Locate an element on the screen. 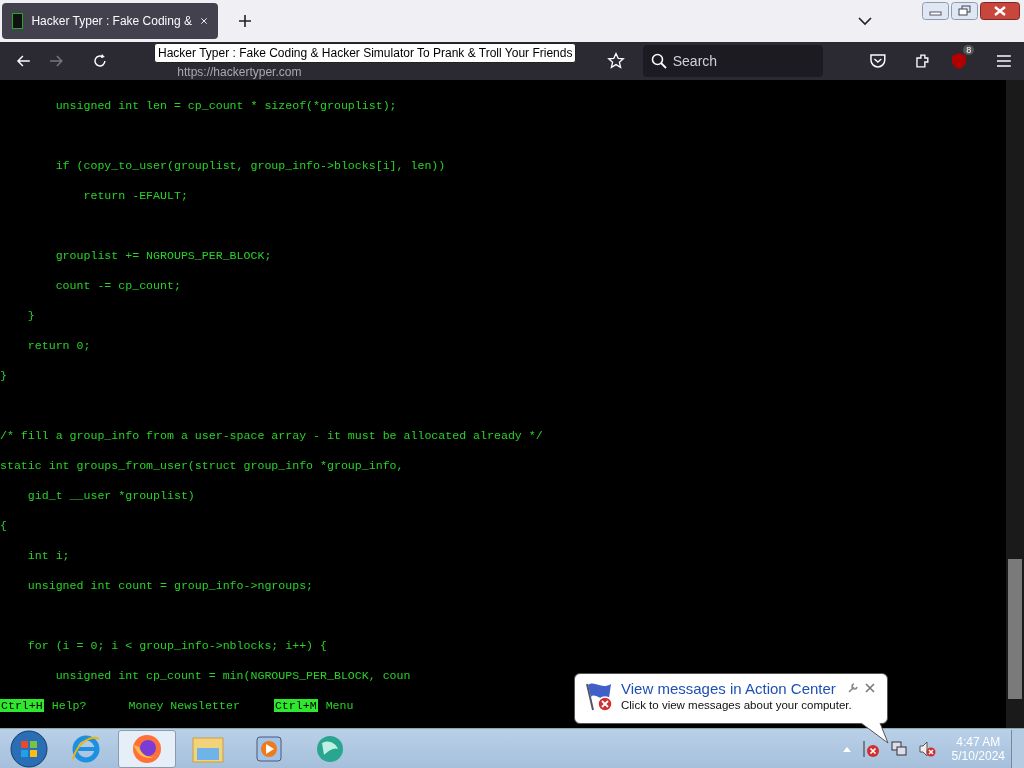 The image size is (1024, 768). code-line: count -= cp_count; is located at coordinates (117, 286).